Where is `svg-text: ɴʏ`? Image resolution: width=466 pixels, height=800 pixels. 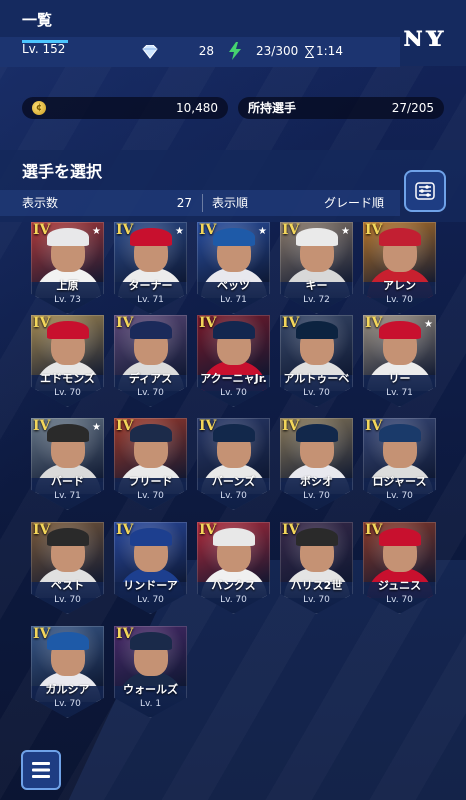
svg-text: ɴʏ is located at coordinates (424, 36).